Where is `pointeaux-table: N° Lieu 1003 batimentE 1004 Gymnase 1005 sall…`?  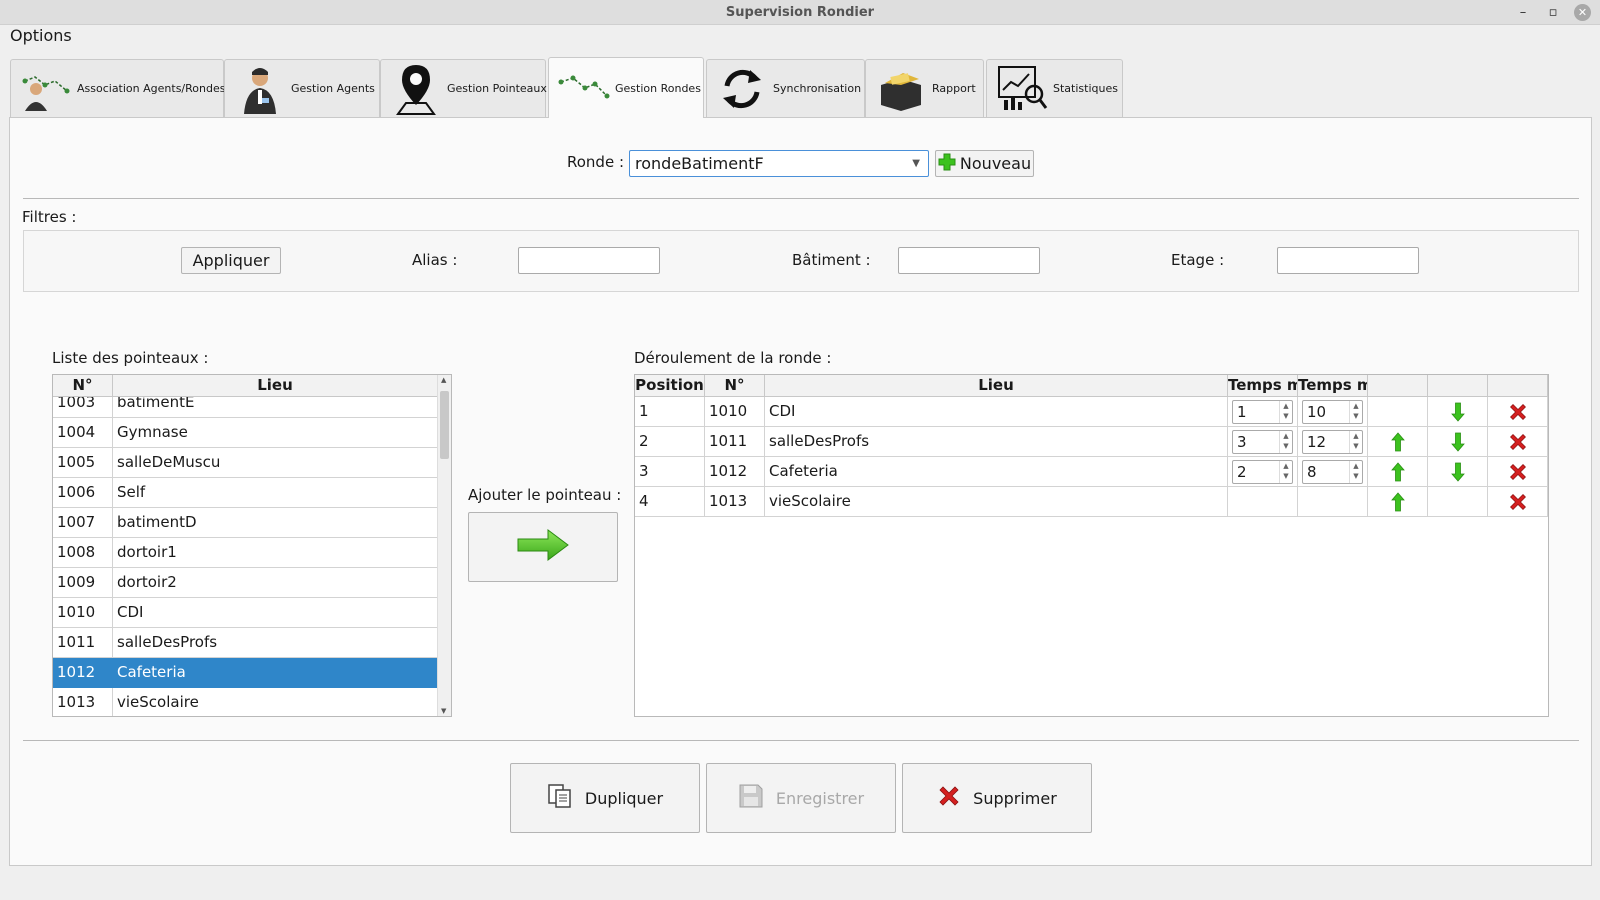 pointeaux-table: N° Lieu 1003 batimentE 1004 Gymnase 1005 sall… is located at coordinates (252, 545).